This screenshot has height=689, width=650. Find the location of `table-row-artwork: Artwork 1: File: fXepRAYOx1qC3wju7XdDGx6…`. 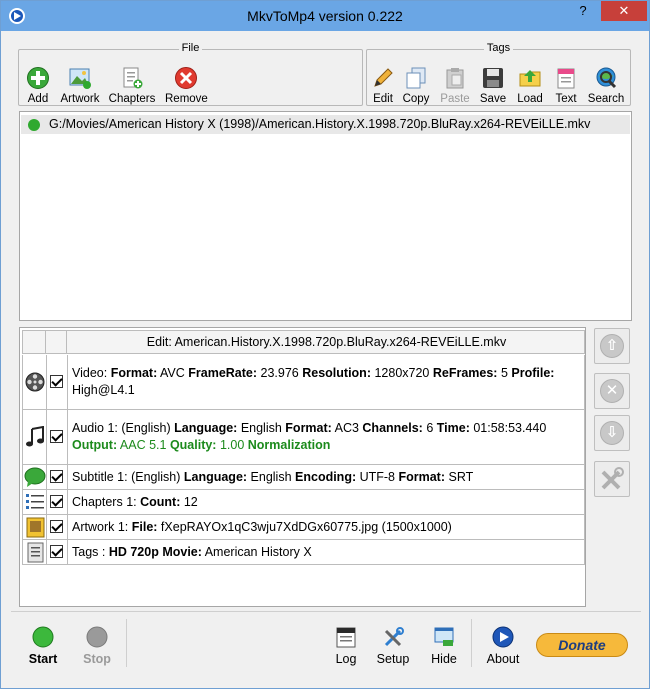

table-row-artwork: Artwork 1: File: fXepRAYOx1qC3wju7XdDGx6… is located at coordinates (303, 527).